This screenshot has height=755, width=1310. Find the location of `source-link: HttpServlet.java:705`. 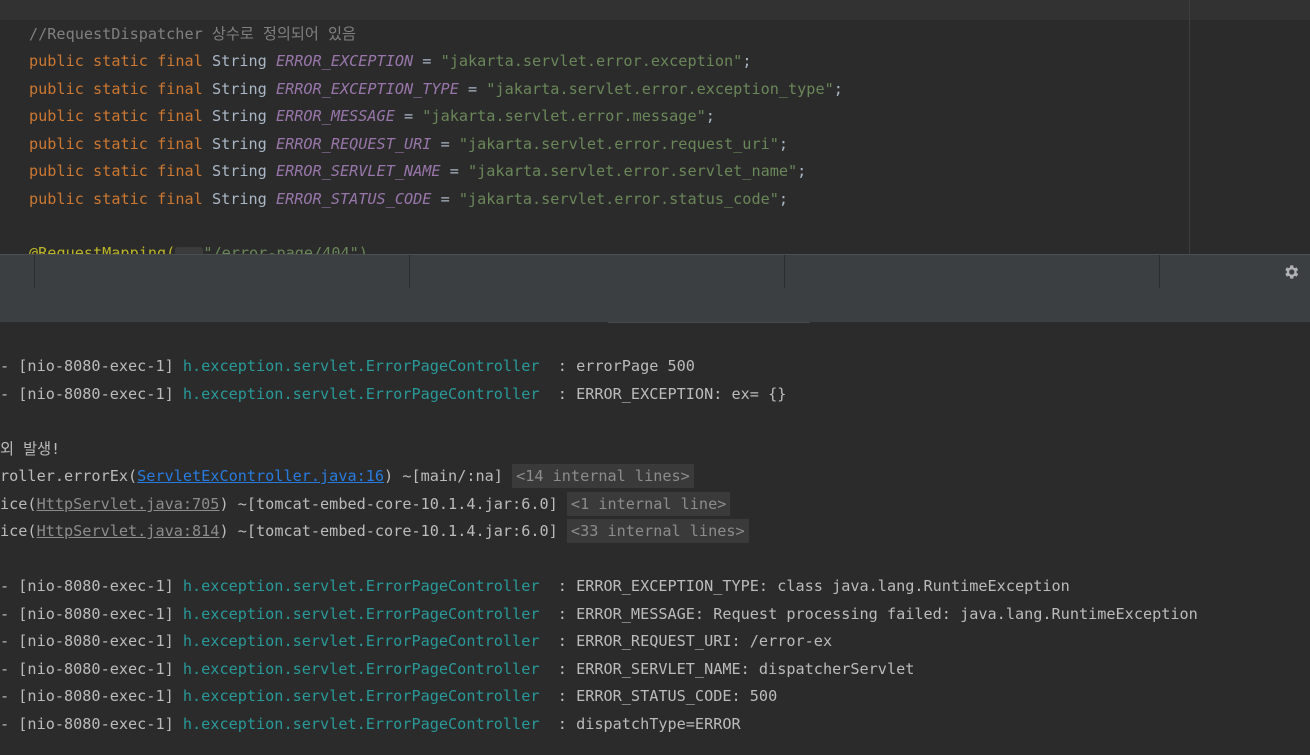

source-link: HttpServlet.java:705 is located at coordinates (128, 504).